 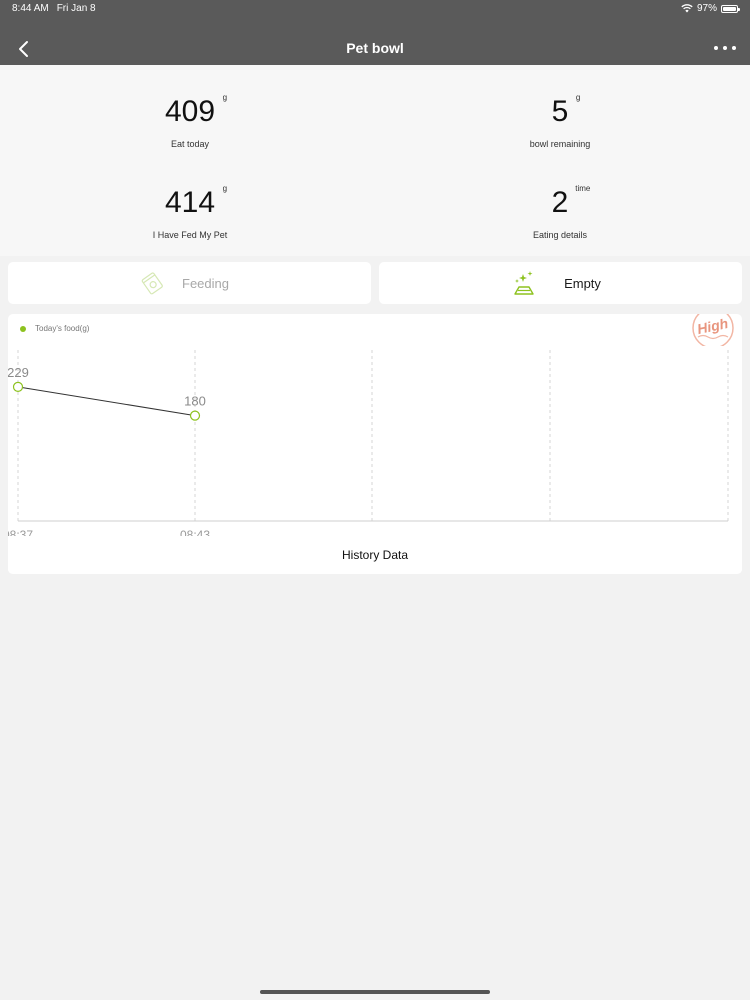 I want to click on stat-value: 409, so click(x=190, y=111).